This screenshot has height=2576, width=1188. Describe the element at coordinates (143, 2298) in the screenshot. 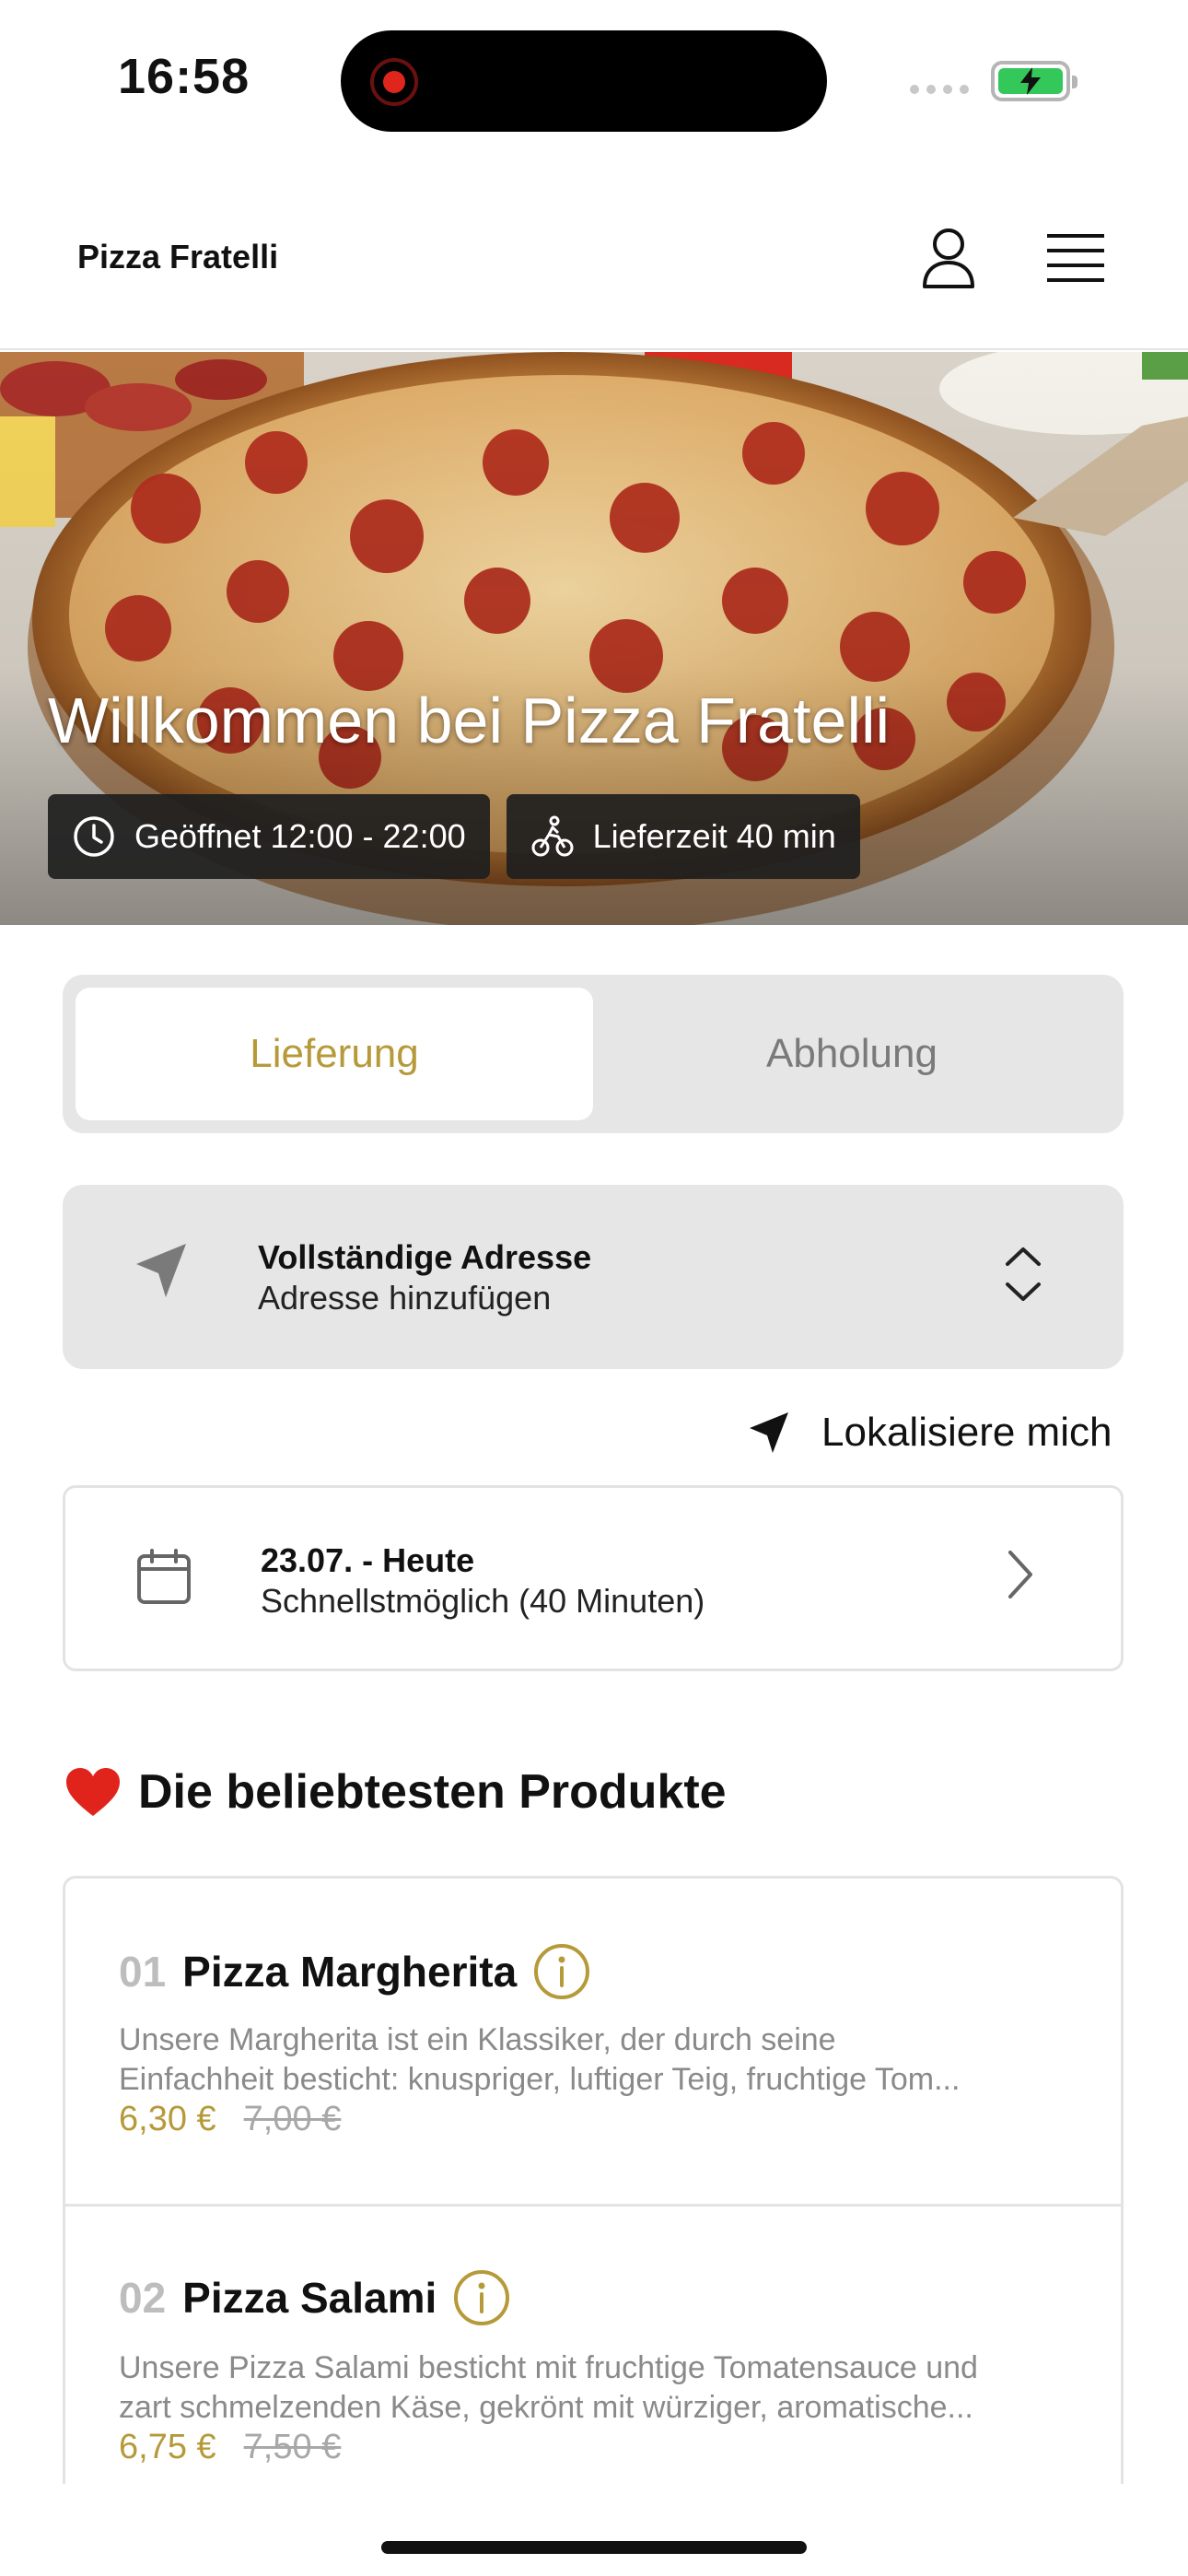

I see `product-number: 02` at that location.